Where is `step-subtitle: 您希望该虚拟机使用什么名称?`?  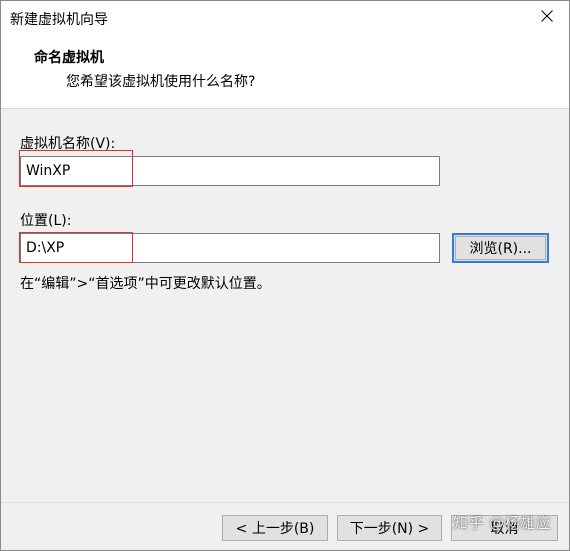 step-subtitle: 您希望该虚拟机使用什么名称? is located at coordinates (161, 82).